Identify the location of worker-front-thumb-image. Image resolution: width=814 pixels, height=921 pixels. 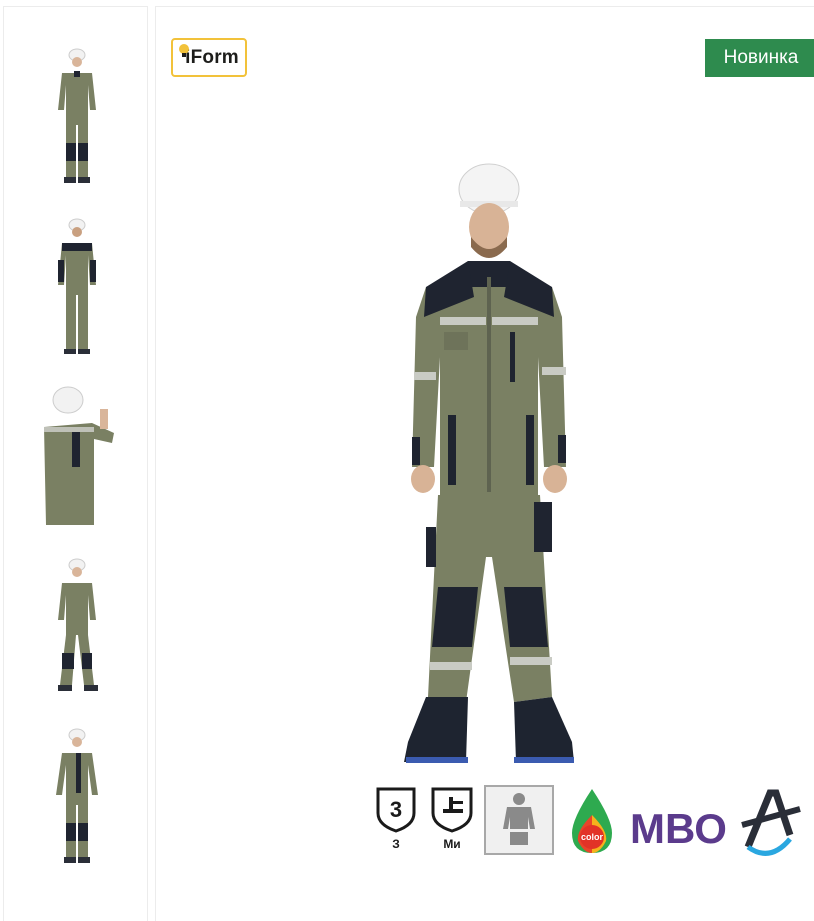
(77, 115).